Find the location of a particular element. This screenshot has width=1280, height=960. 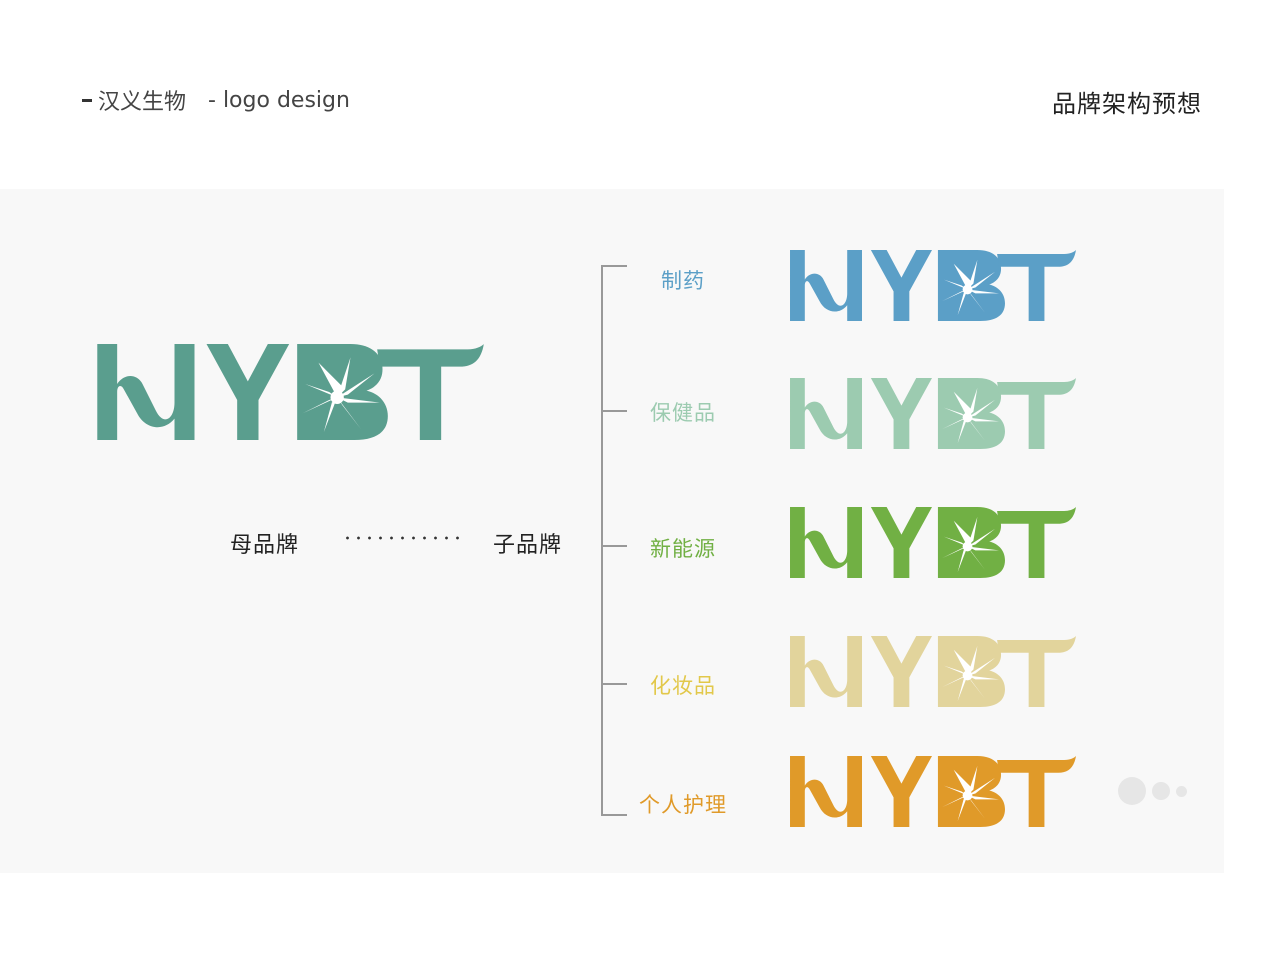

parent-brand-logo is located at coordinates (290, 392).